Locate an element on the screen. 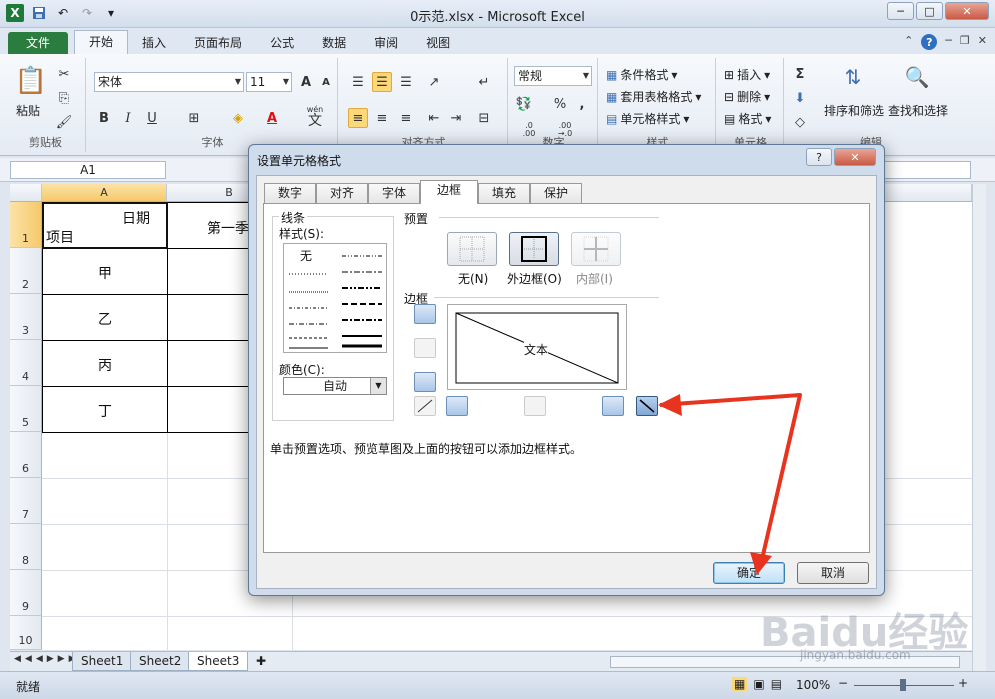 Image resolution: width=995 pixels, height=699 pixels. row-header-10: 10 is located at coordinates (26, 633).